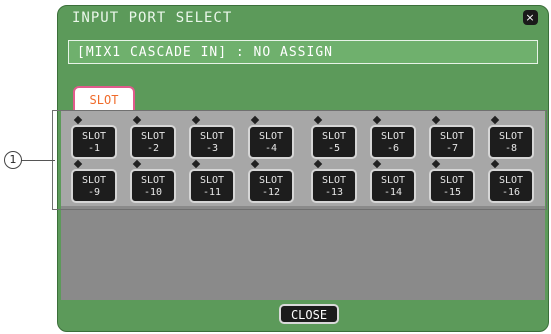 The height and width of the screenshot is (334, 551). I want to click on slot-button-number: -9, so click(94, 192).